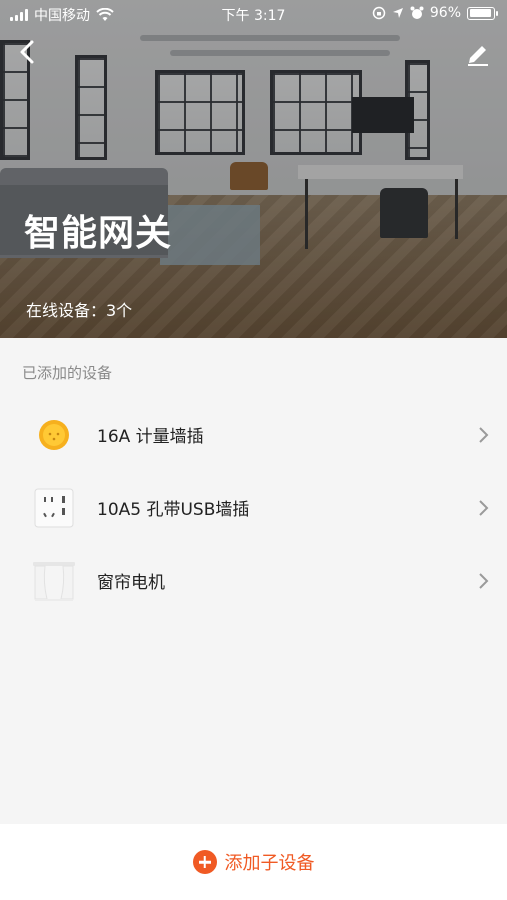 The width and height of the screenshot is (507, 900). I want to click on pencil-icon, so click(478, 56).